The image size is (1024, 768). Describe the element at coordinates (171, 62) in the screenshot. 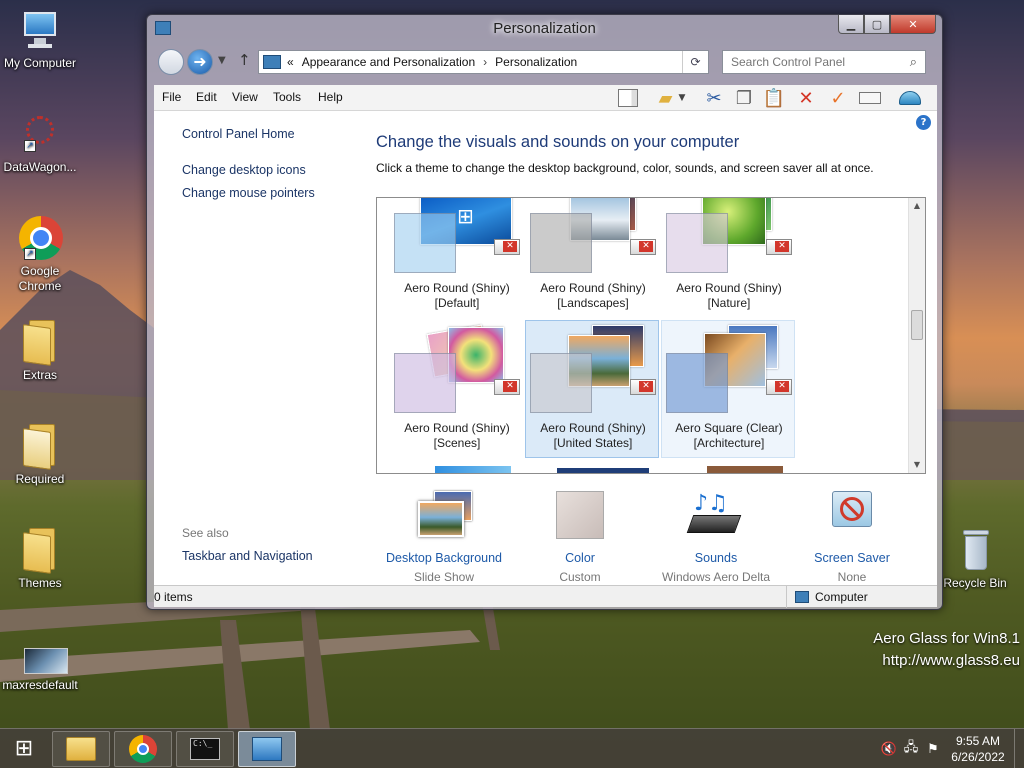

I see `back-button` at that location.